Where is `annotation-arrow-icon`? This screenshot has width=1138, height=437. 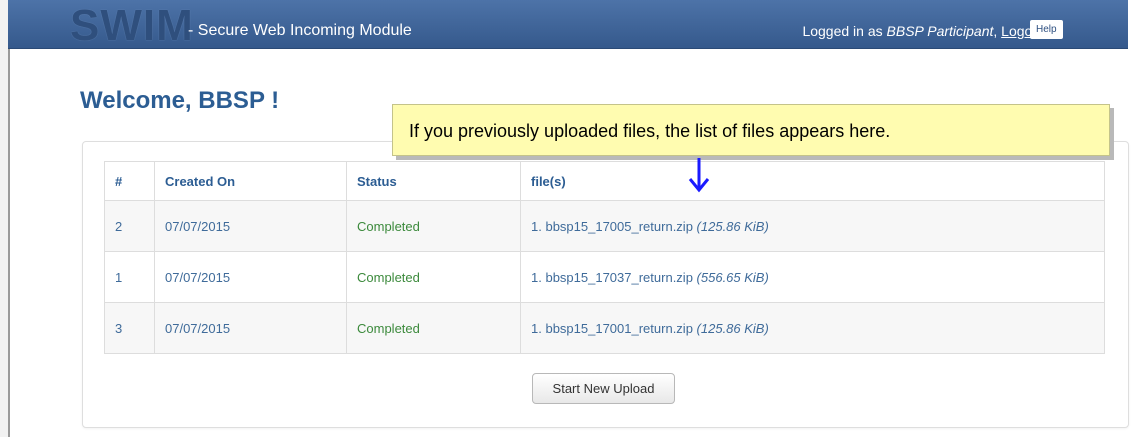
annotation-arrow-icon is located at coordinates (699, 175).